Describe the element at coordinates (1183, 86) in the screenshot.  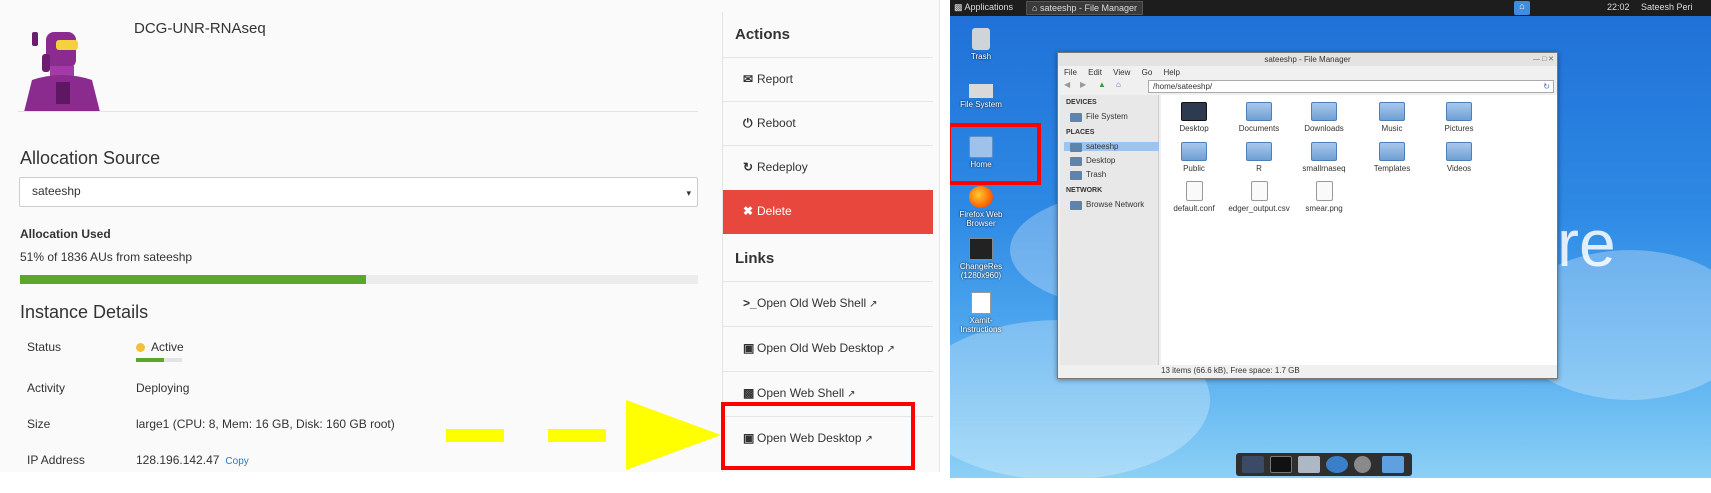
I see `location-path: /home/sateeshp/` at that location.